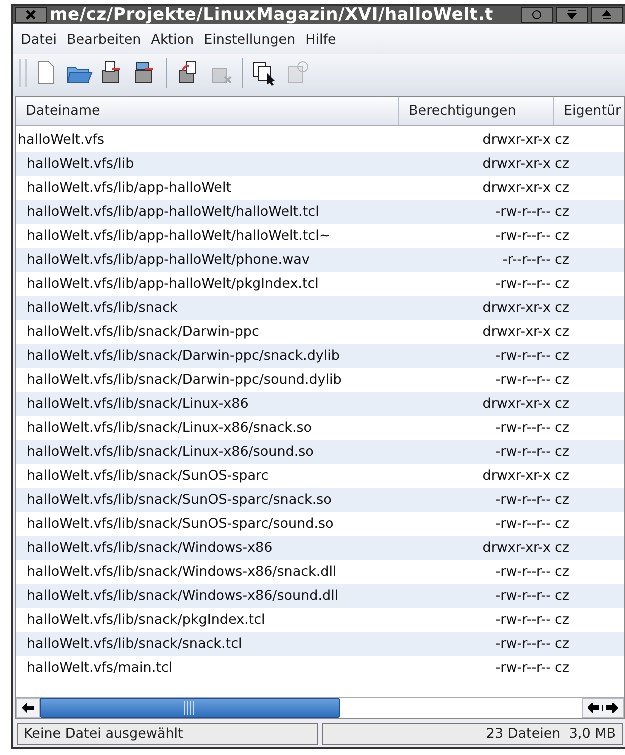 Image resolution: width=625 pixels, height=755 pixels. What do you see at coordinates (527, 260) in the screenshot?
I see `permissions-cell-text: -r--r--r--` at bounding box center [527, 260].